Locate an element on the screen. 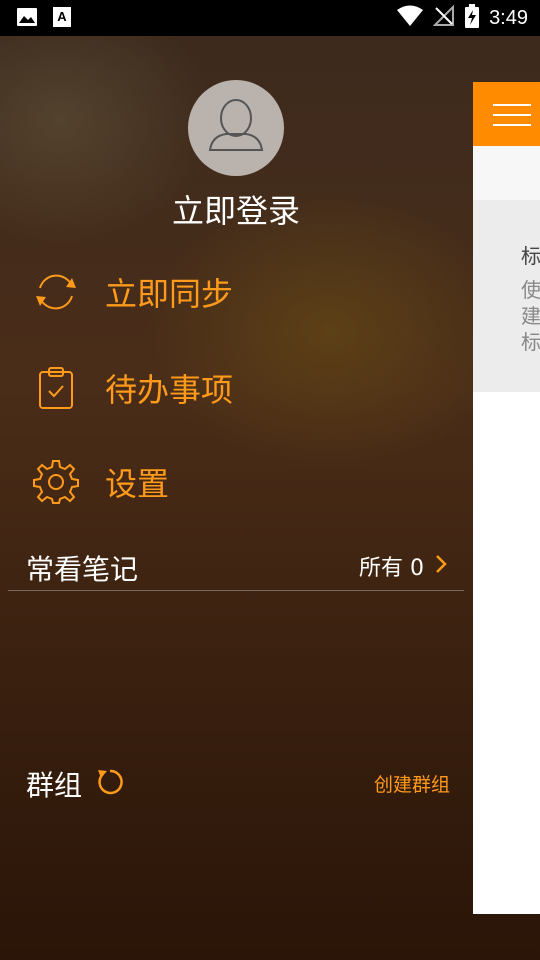 Image resolution: width=540 pixels, height=960 pixels. user-icon is located at coordinates (236, 125).